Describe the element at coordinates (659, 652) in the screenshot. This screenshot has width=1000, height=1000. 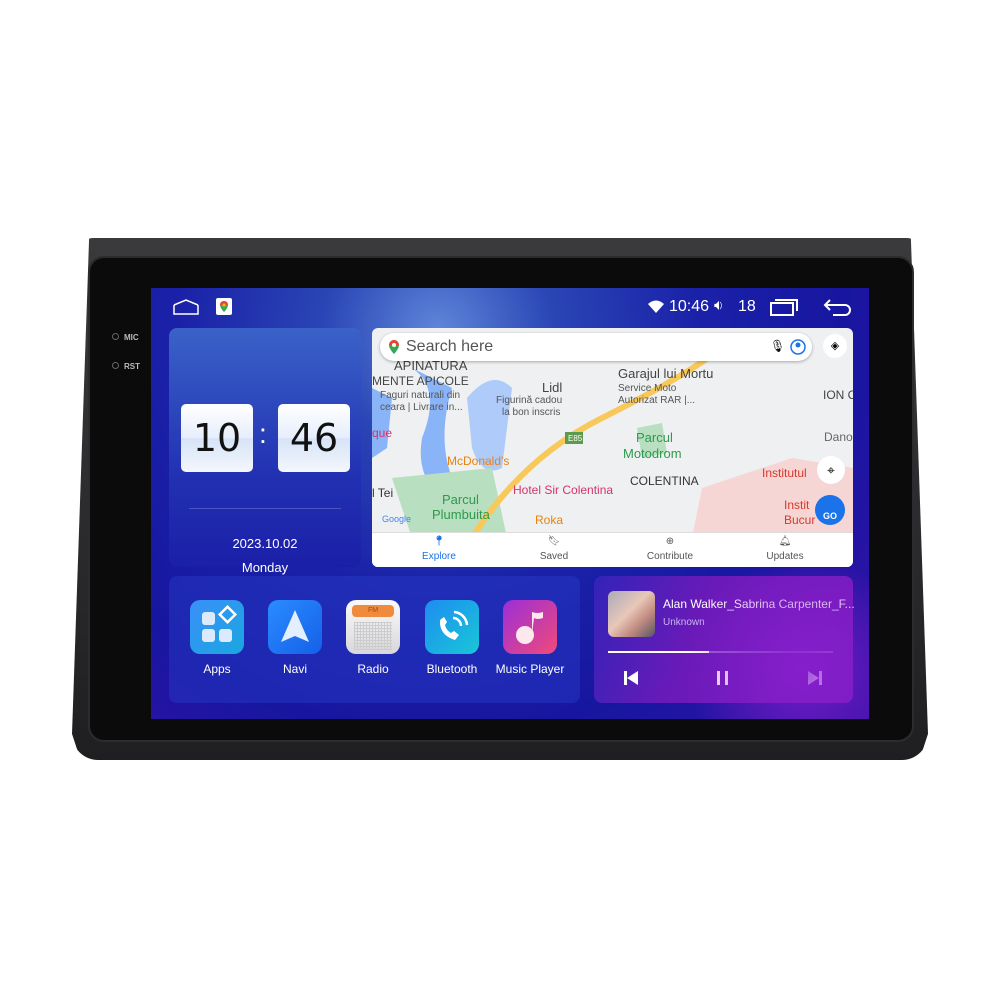
I see `progress-fill` at that location.